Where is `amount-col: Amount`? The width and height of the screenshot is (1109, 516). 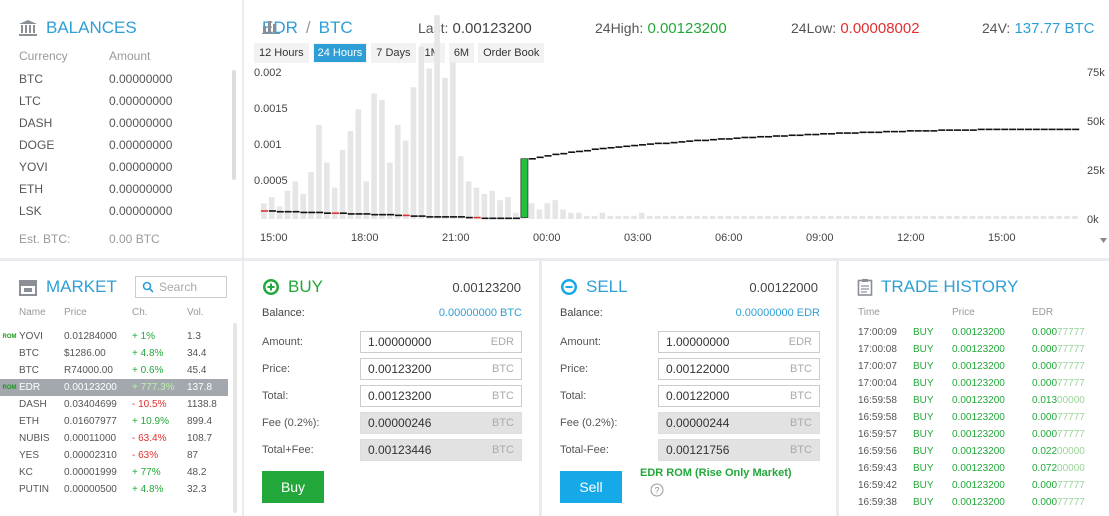 amount-col: Amount is located at coordinates (130, 56).